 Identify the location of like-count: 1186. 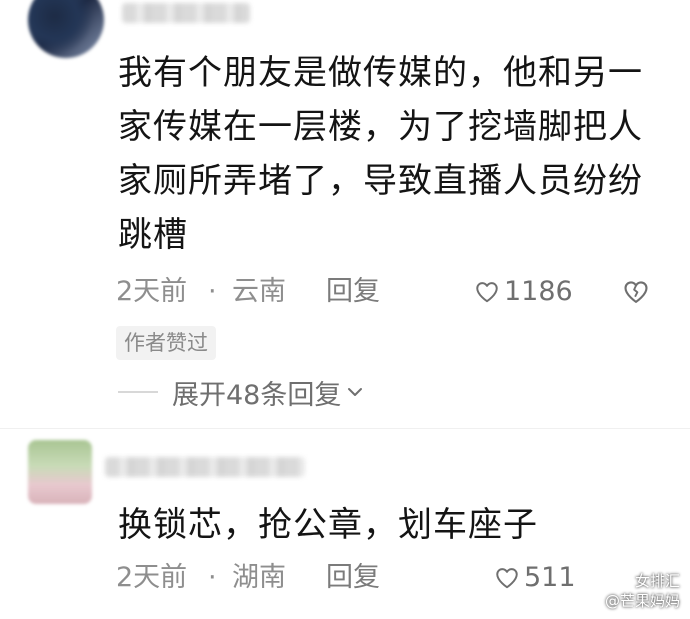
(538, 291).